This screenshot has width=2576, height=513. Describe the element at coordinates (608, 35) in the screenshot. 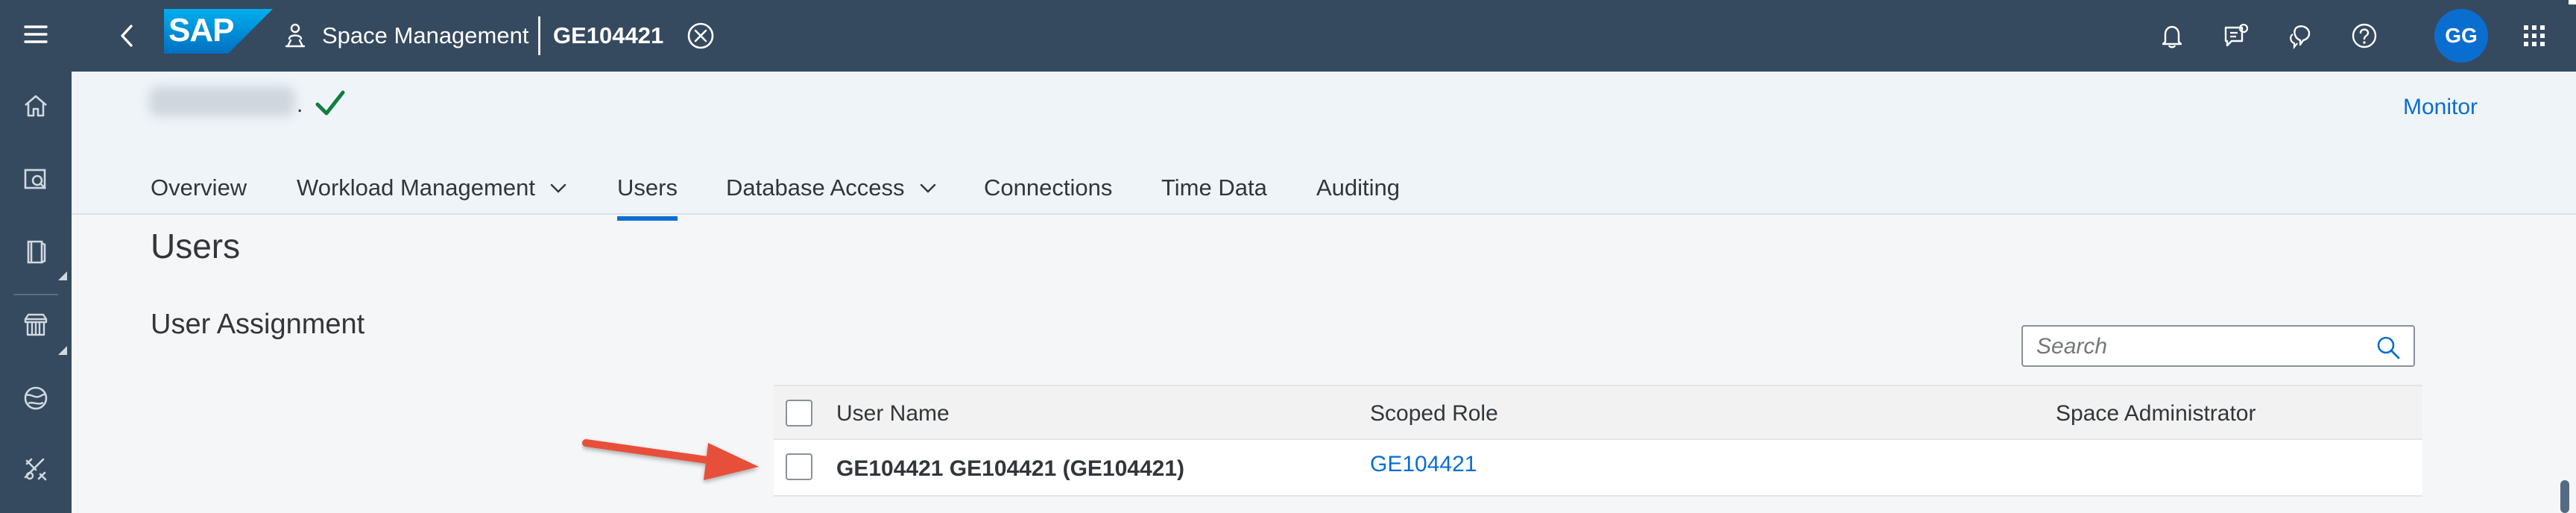

I see `space-title: GE104421` at that location.